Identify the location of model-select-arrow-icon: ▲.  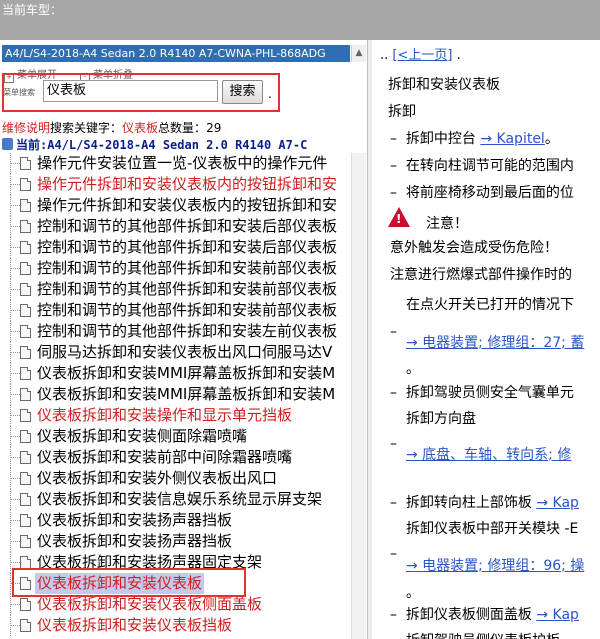
(358, 53).